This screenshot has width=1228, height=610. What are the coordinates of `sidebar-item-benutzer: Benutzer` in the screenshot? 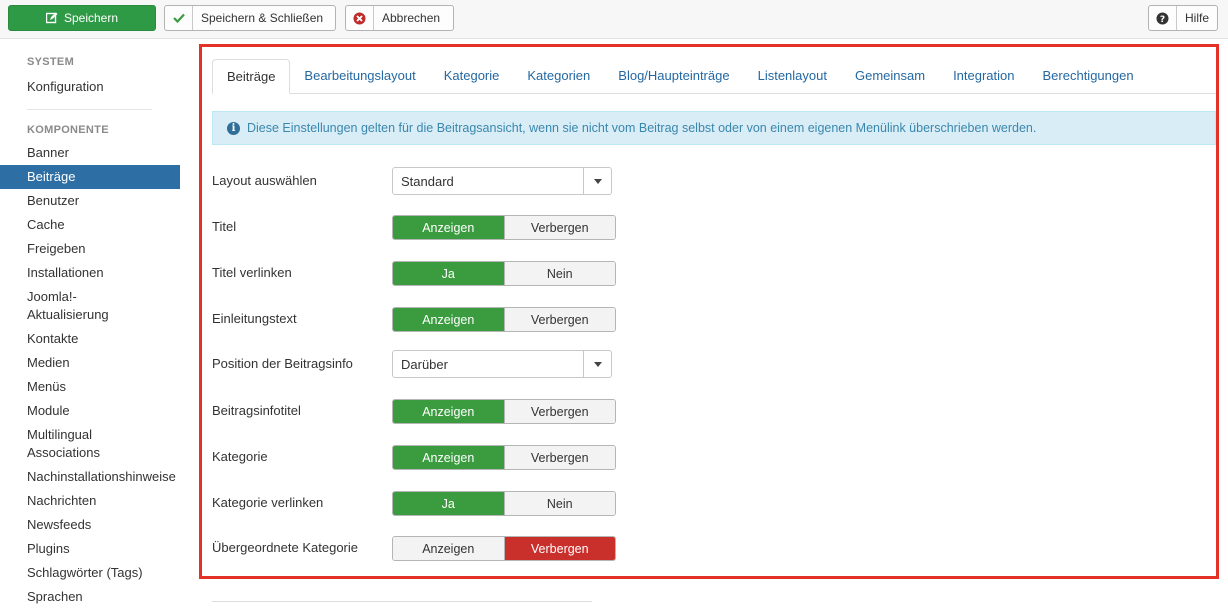 It's located at (90, 201).